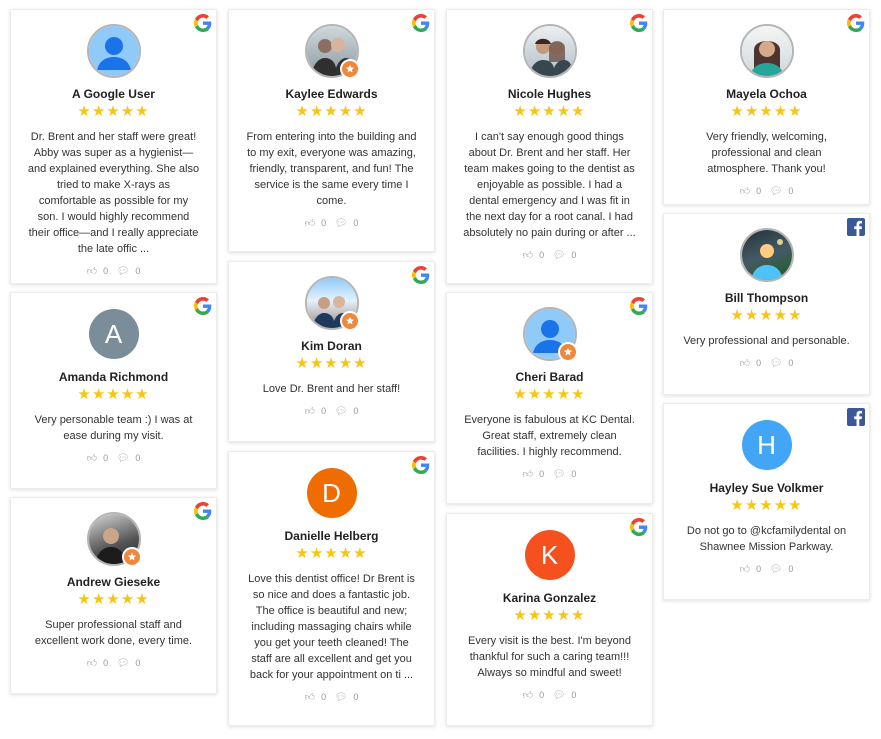 Image resolution: width=881 pixels, height=739 pixels. What do you see at coordinates (331, 493) in the screenshot?
I see `avatar: D` at bounding box center [331, 493].